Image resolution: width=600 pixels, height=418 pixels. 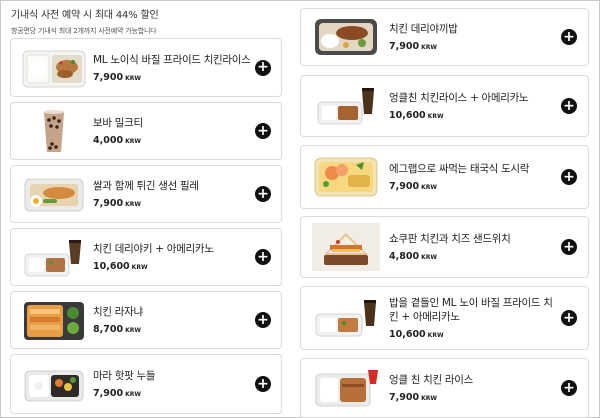 What do you see at coordinates (153, 249) in the screenshot?
I see `item-name: 치킨 데리야키 + 아메리카노` at bounding box center [153, 249].